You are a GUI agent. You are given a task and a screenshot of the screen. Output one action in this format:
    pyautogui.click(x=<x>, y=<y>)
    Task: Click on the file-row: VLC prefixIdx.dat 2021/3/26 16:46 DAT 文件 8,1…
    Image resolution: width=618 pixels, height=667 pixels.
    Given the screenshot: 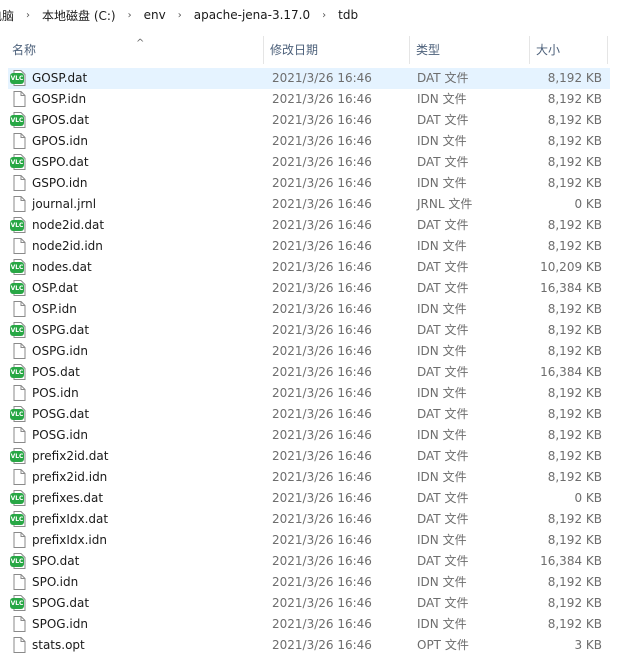 What is the action you would take?
    pyautogui.click(x=309, y=519)
    